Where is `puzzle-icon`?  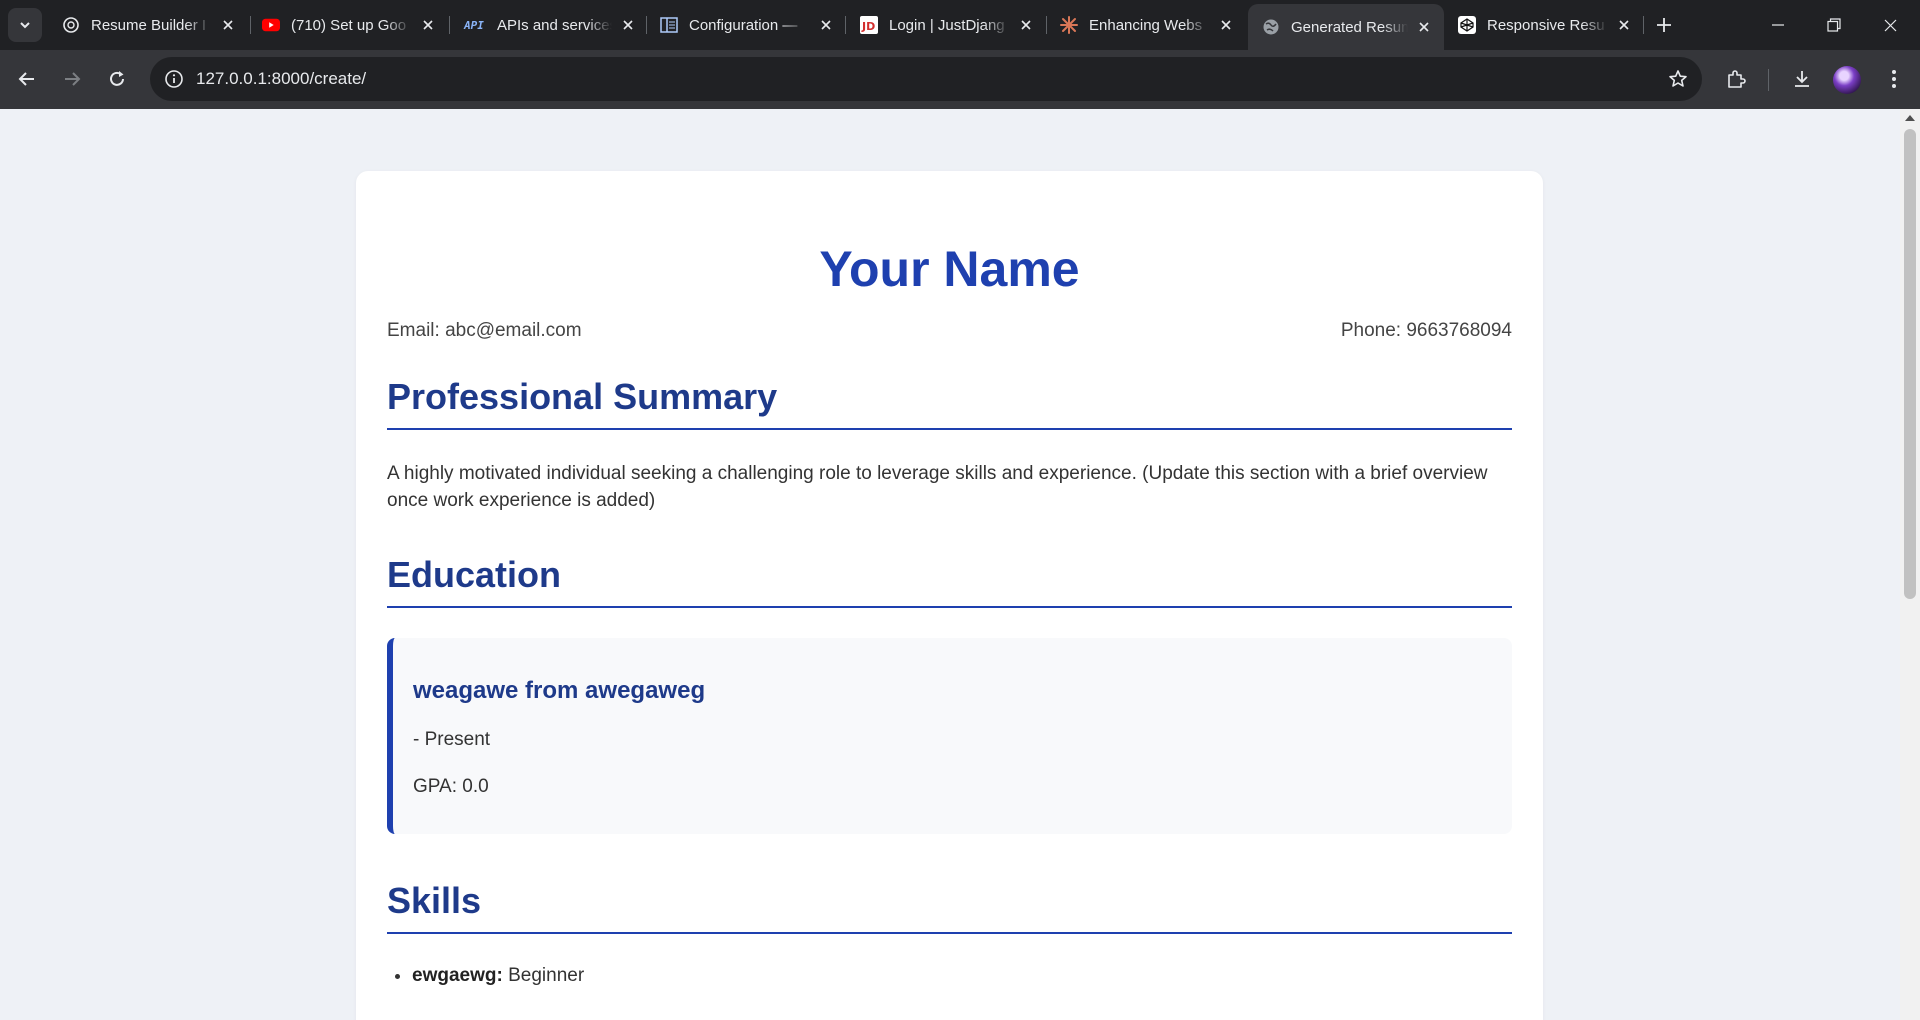 puzzle-icon is located at coordinates (1737, 79).